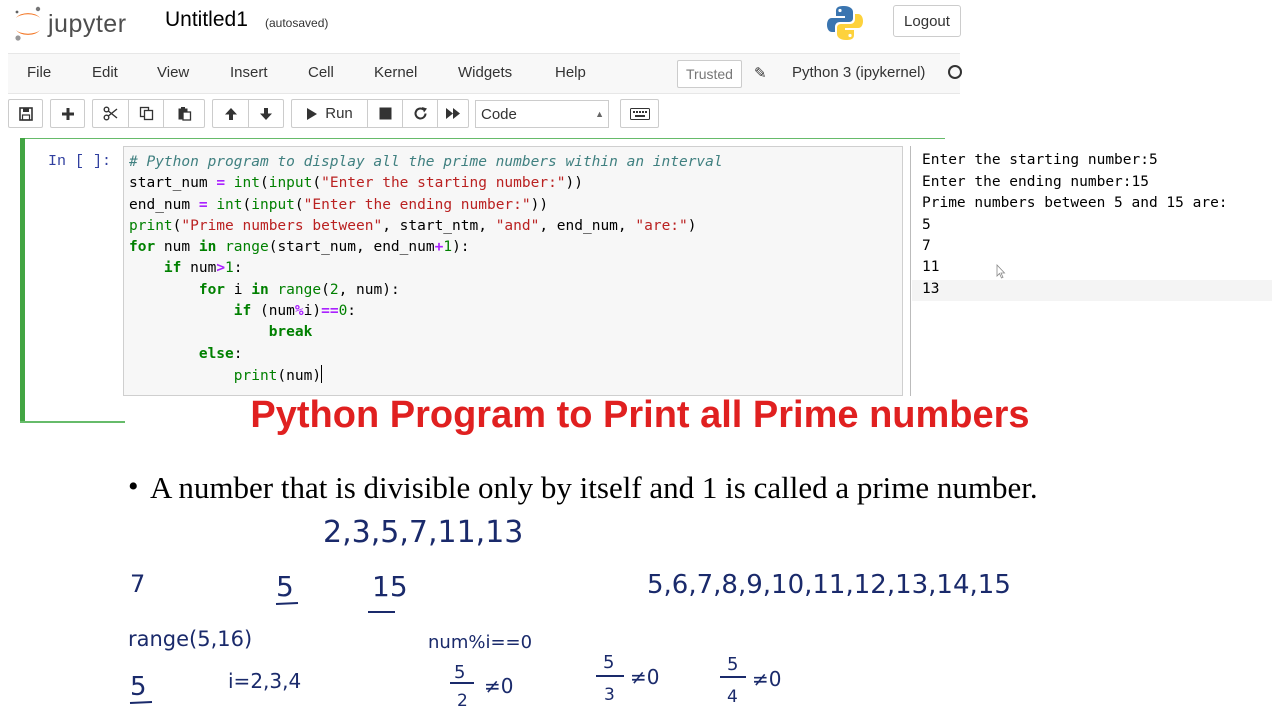 This screenshot has width=1280, height=720. Describe the element at coordinates (137, 584) in the screenshot. I see `handwritten-seven: 7` at that location.